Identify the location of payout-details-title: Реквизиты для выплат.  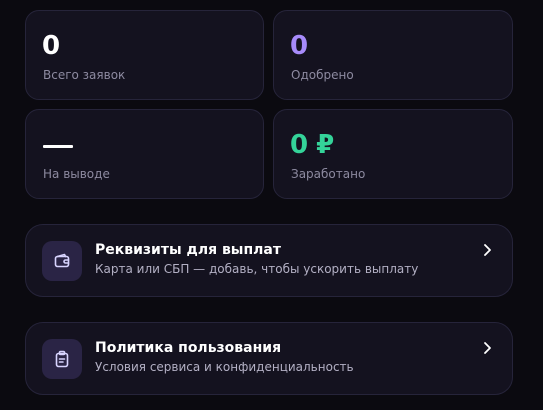
(188, 250).